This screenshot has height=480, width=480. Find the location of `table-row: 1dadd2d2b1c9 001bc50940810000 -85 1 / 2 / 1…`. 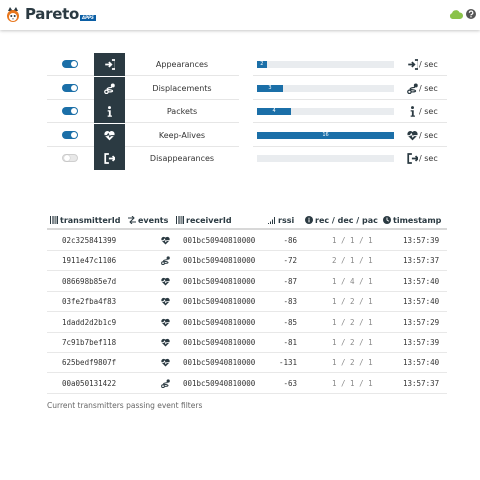

table-row: 1dadd2d2b1c9 001bc50940810000 -85 1 / 2 / 1… is located at coordinates (247, 323).